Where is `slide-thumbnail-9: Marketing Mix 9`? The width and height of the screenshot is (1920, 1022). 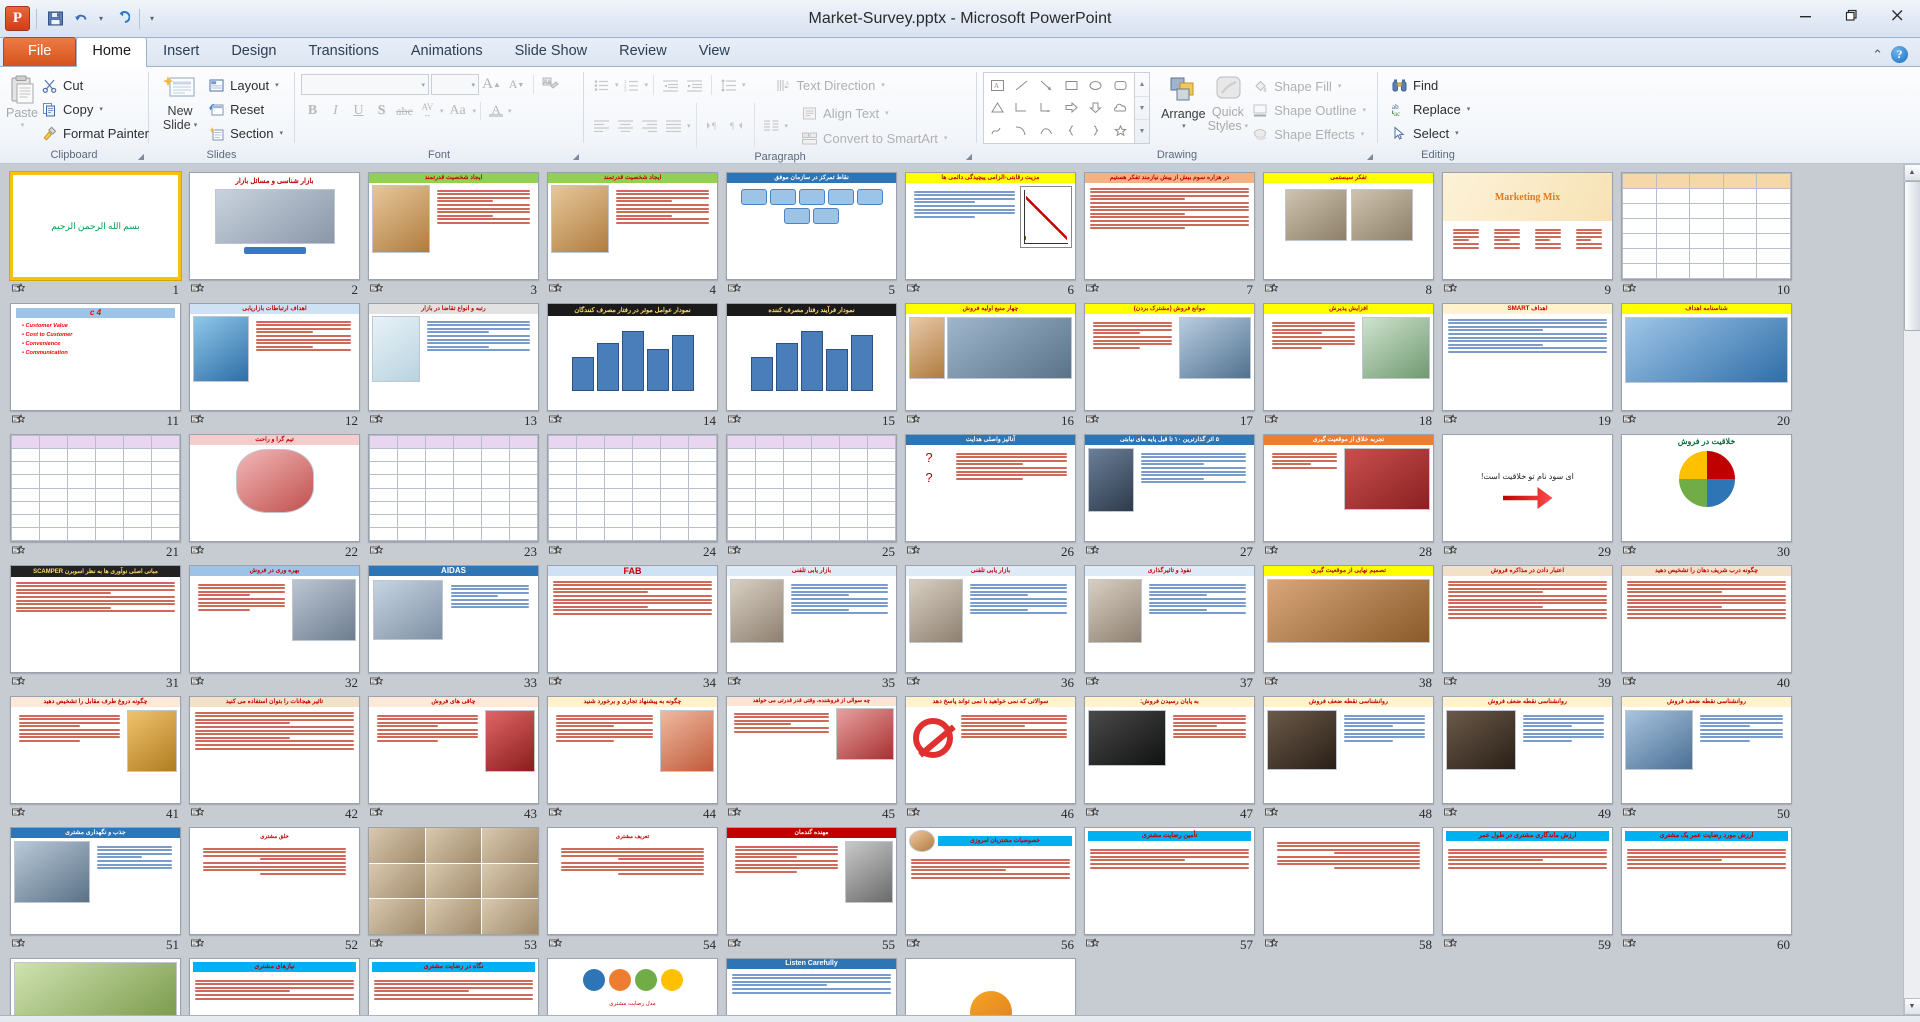 slide-thumbnail-9: Marketing Mix 9 is located at coordinates (1529, 235).